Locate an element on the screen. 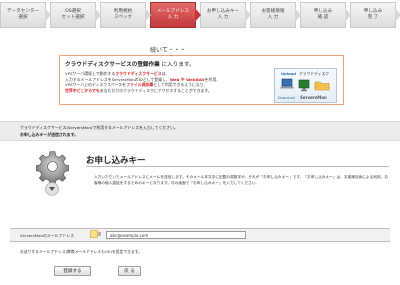 The image size is (400, 285). email-footnote: お送りするメールアドレス(携帯メールアドレスもOK)を設定できます。 is located at coordinates (81, 251).